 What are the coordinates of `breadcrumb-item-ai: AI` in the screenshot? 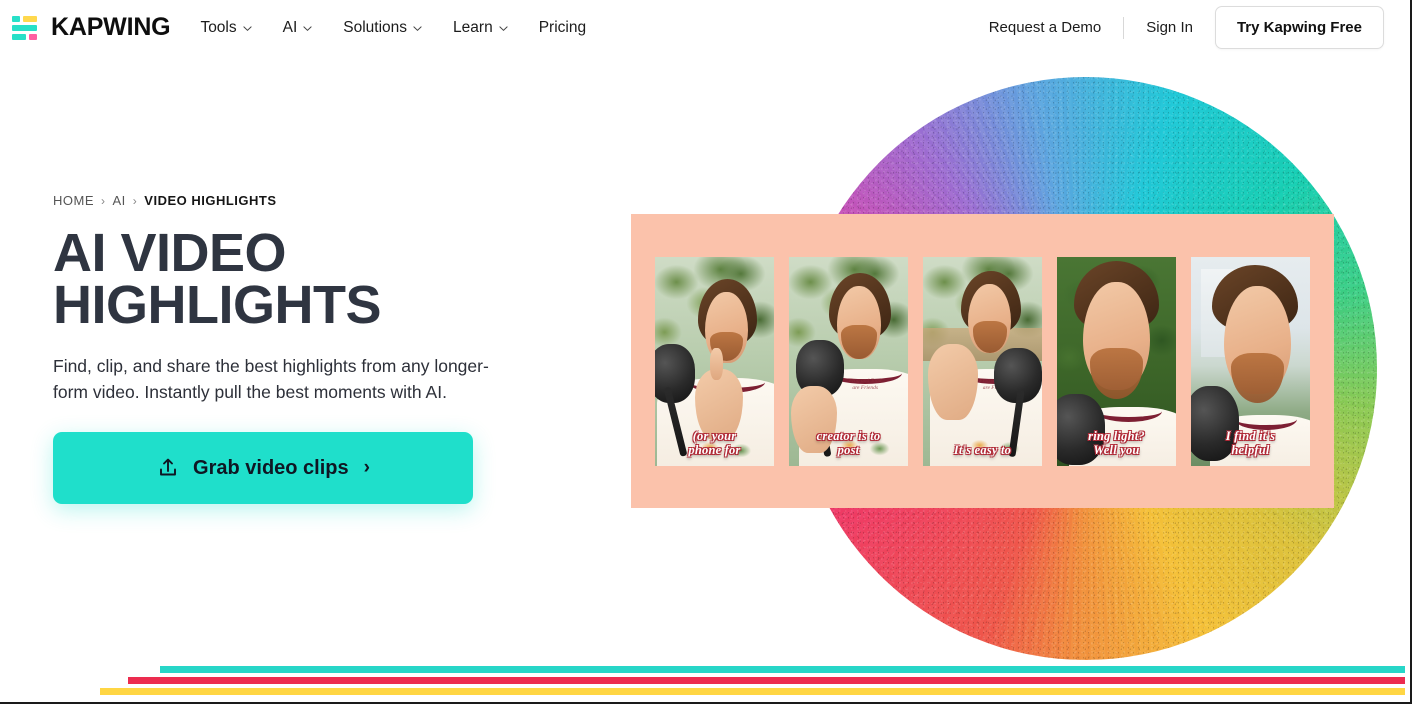 It's located at (119, 200).